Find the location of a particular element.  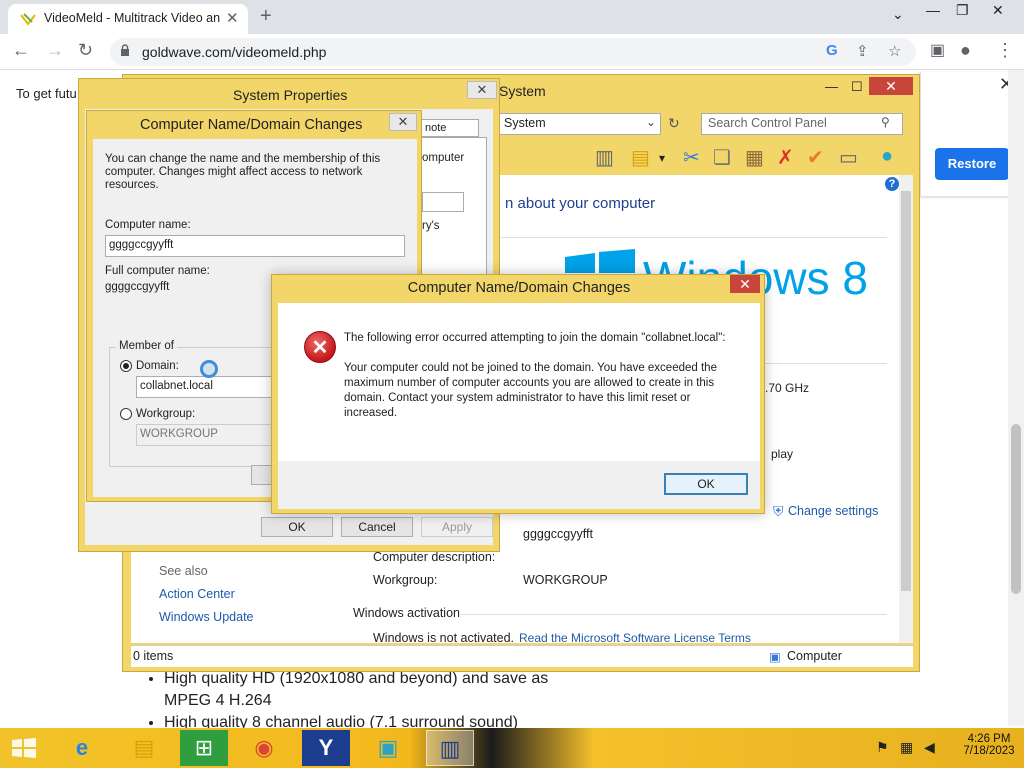

chevron-down-icon: ▾ is located at coordinates (662, 158).